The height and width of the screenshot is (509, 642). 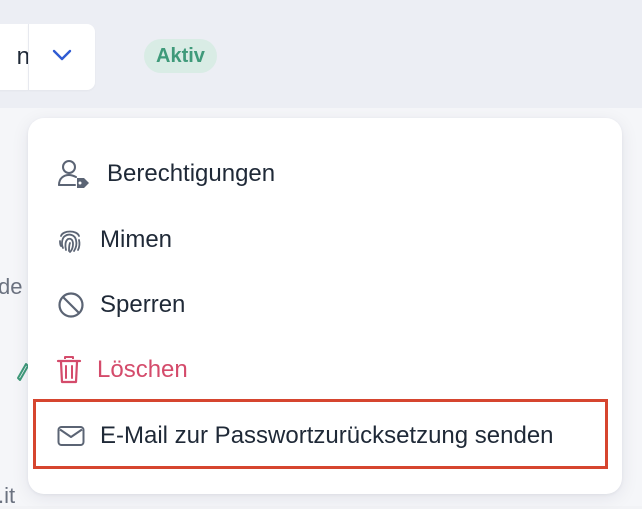 I want to click on chevron-down-icon, so click(x=62, y=57).